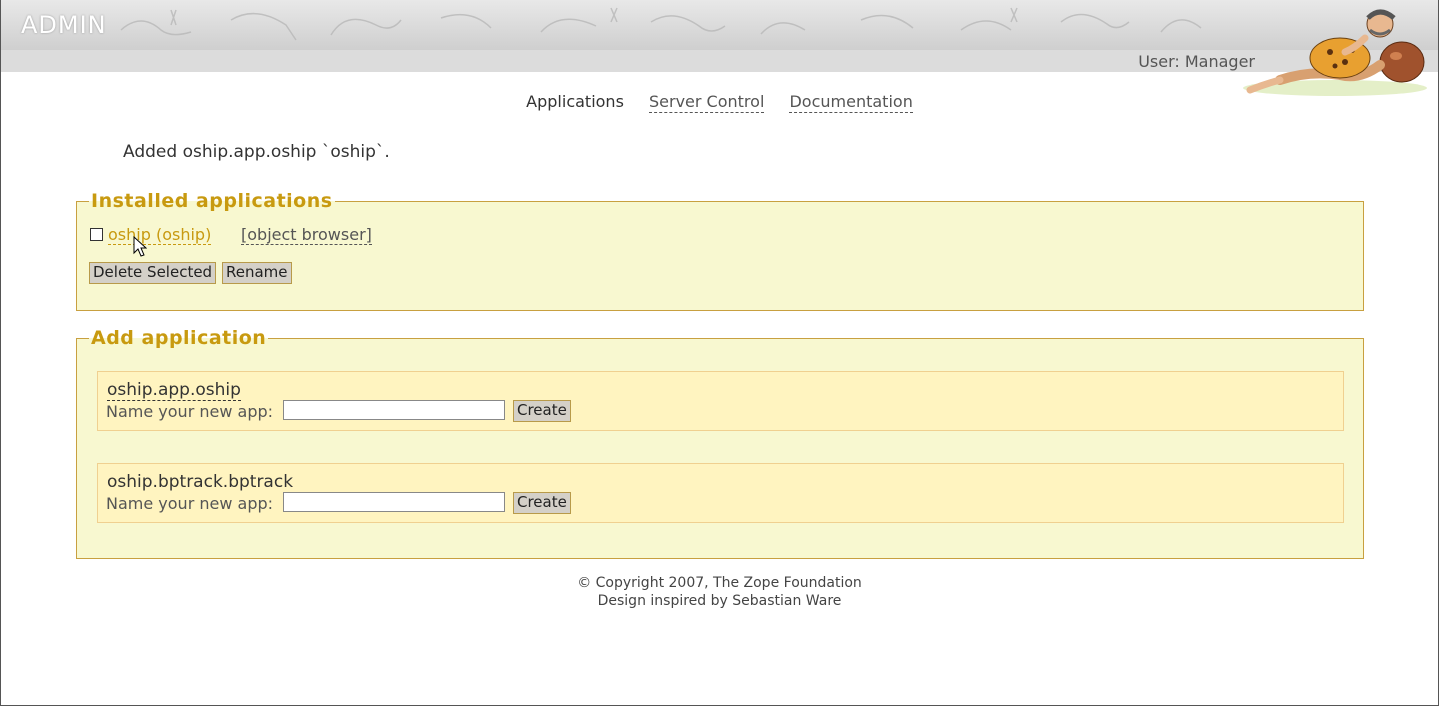 Image resolution: width=1439 pixels, height=707 pixels. Describe the element at coordinates (179, 338) in the screenshot. I see `add-application-legend: Add application` at that location.